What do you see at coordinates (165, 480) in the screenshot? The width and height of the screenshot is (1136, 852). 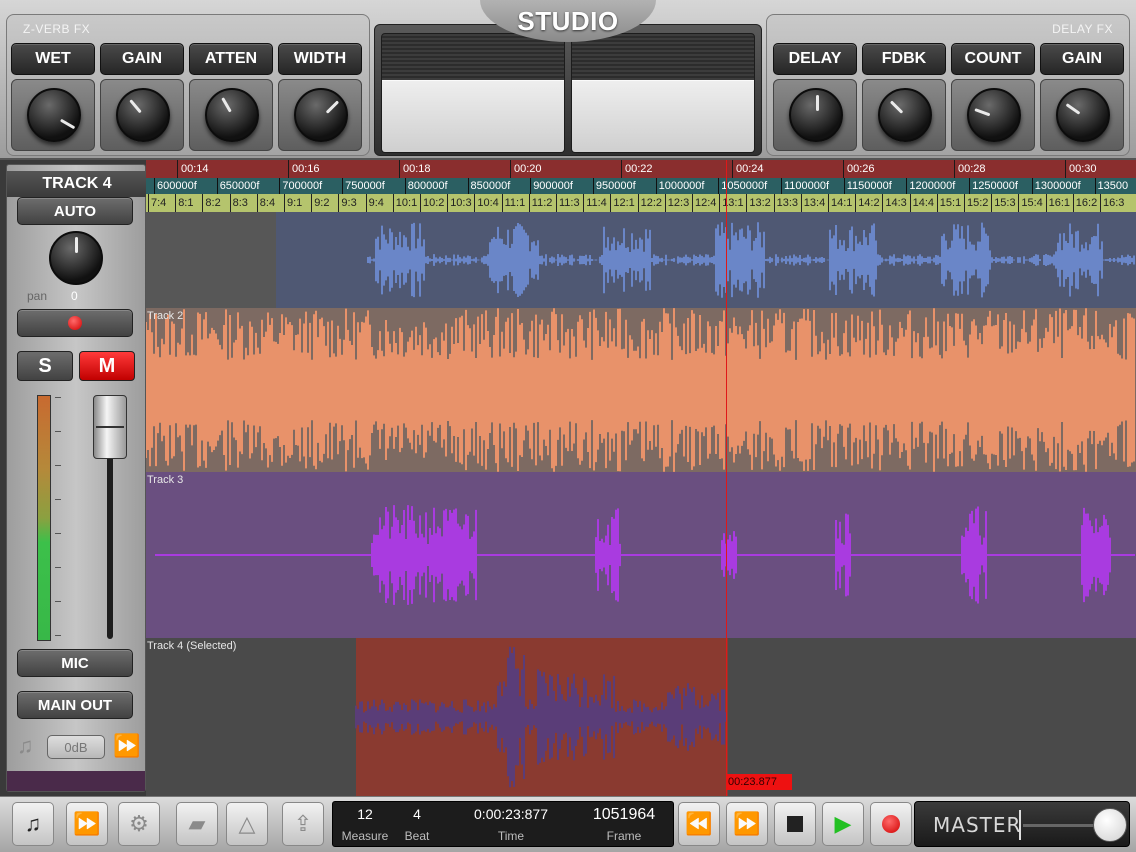 I see `track-3-label: Track 3` at bounding box center [165, 480].